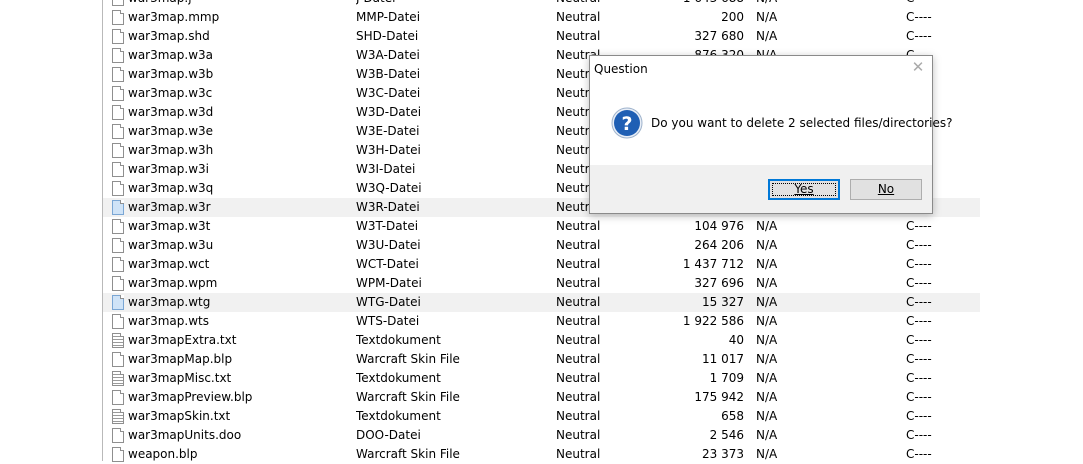 The width and height of the screenshot is (1083, 464). I want to click on file-size: 15 327, so click(723, 302).